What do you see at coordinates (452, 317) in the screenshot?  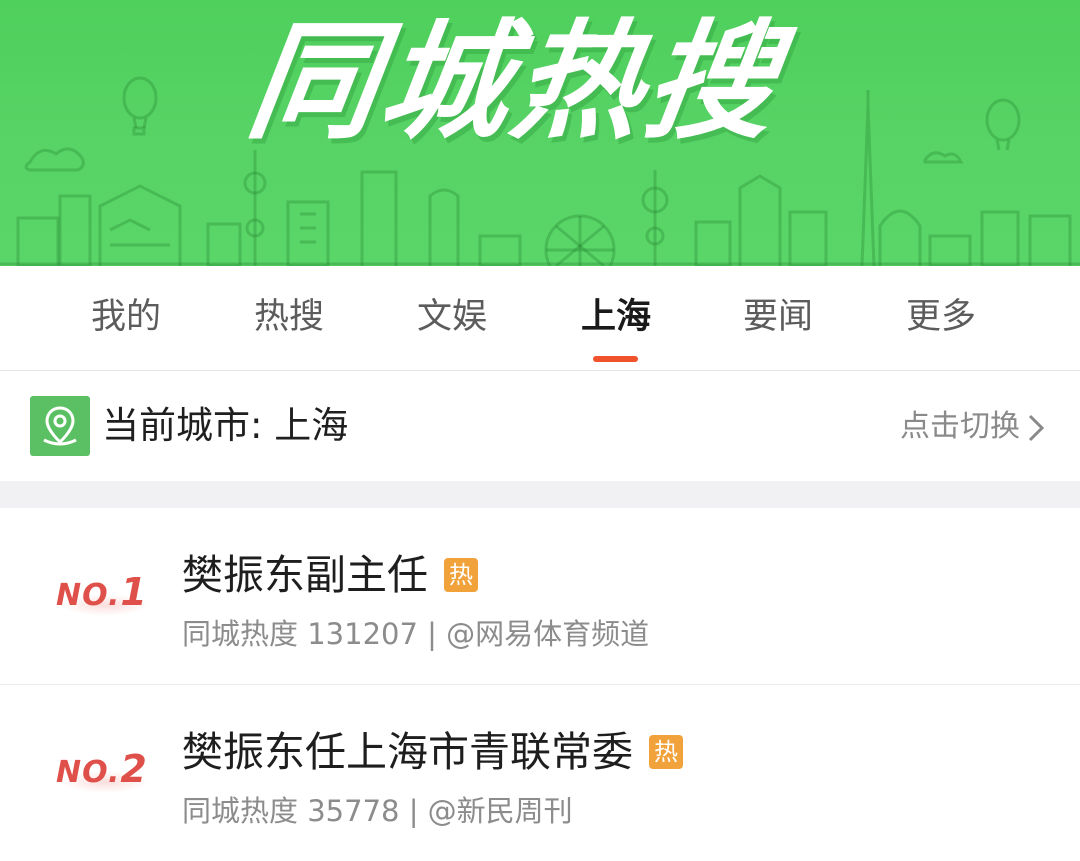 I see `tab-entertainment: 文娱` at bounding box center [452, 317].